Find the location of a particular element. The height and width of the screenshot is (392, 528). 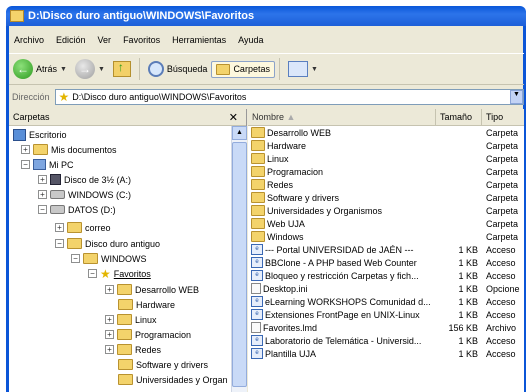

column-header-type: Tipo is located at coordinates (503, 117).